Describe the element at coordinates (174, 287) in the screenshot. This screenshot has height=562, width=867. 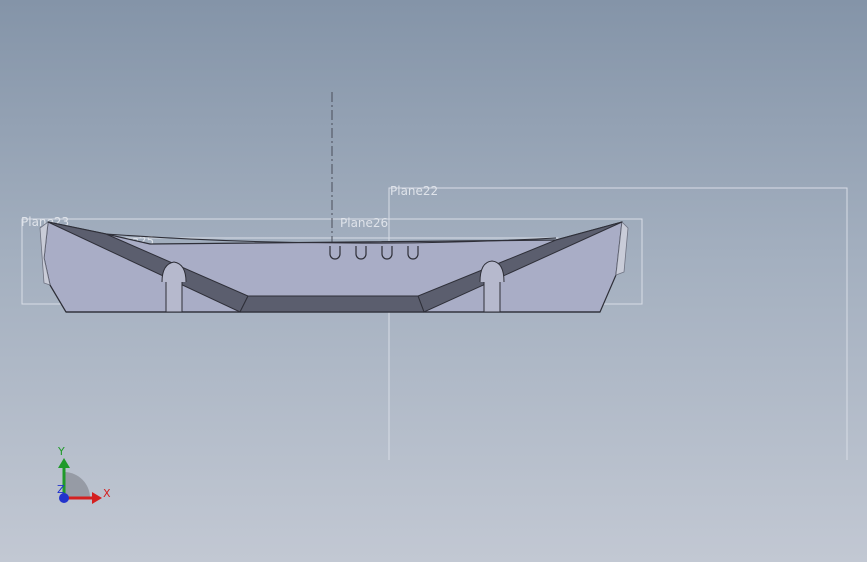
I see `left-mount-post` at that location.